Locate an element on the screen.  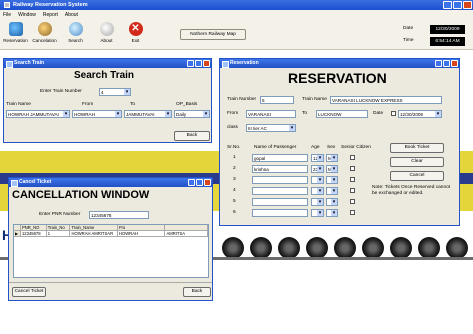
to-select: JAMMUTAVAI is located at coordinates (148, 114).